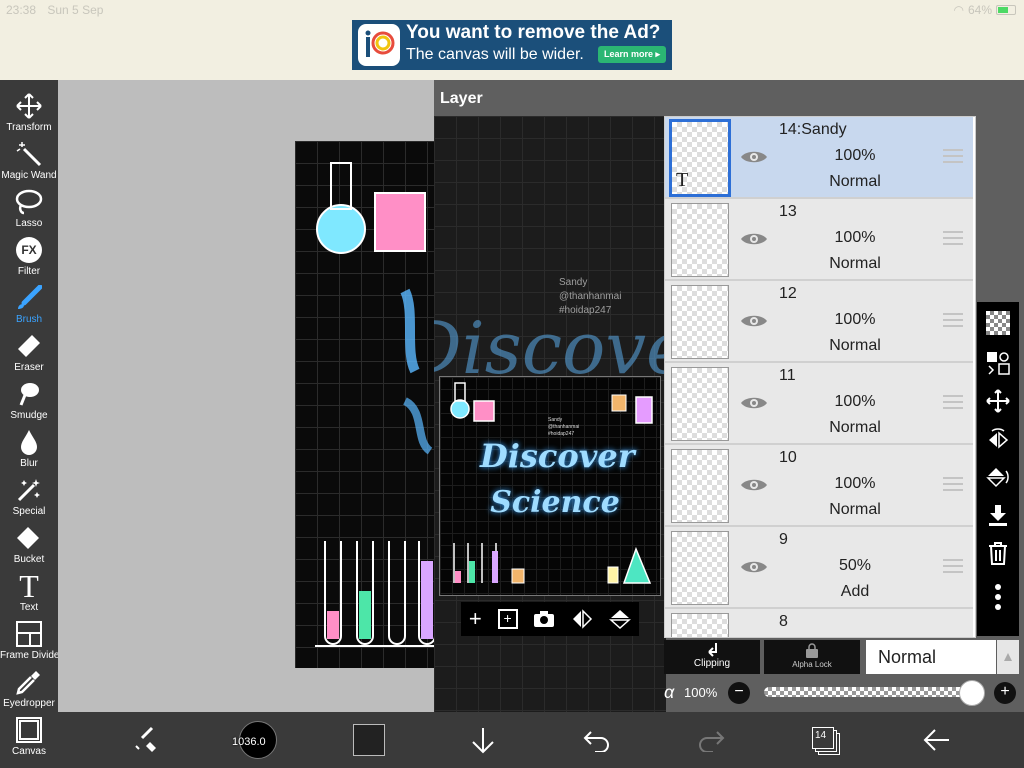  Describe the element at coordinates (597, 740) in the screenshot. I see `undo-button` at that location.